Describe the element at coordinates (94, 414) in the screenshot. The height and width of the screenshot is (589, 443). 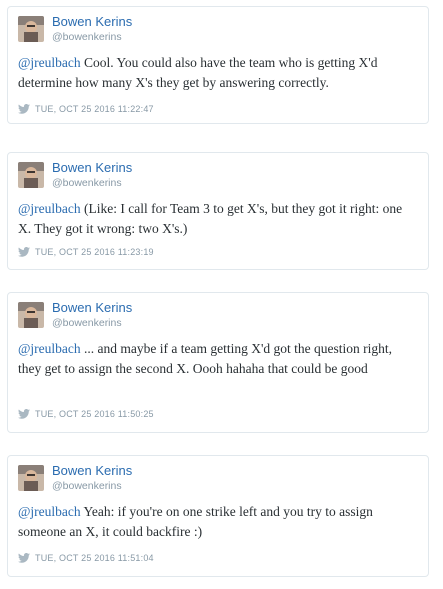
I see `timestamp: TUE, OCT 25 2016 11:50:25` at that location.